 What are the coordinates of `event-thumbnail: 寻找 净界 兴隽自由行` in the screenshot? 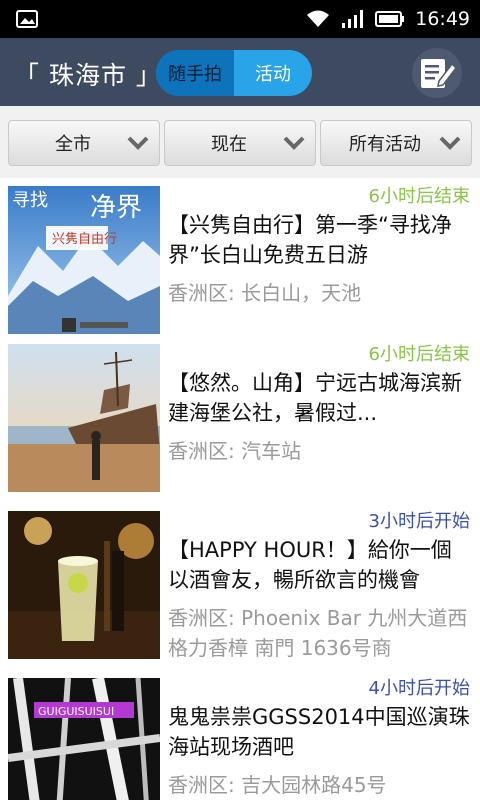 It's located at (84, 260).